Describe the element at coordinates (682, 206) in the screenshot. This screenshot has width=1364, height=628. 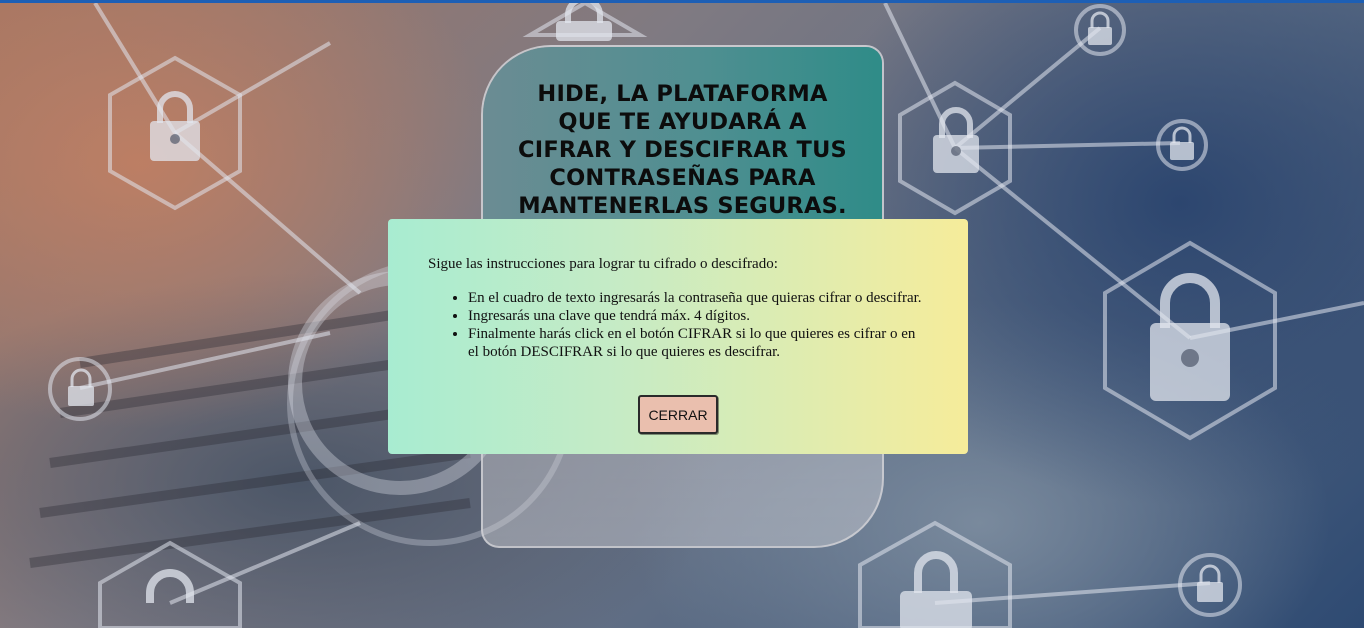
I see `hero-title-line: MANTENERLAS SEGURAS.` at that location.